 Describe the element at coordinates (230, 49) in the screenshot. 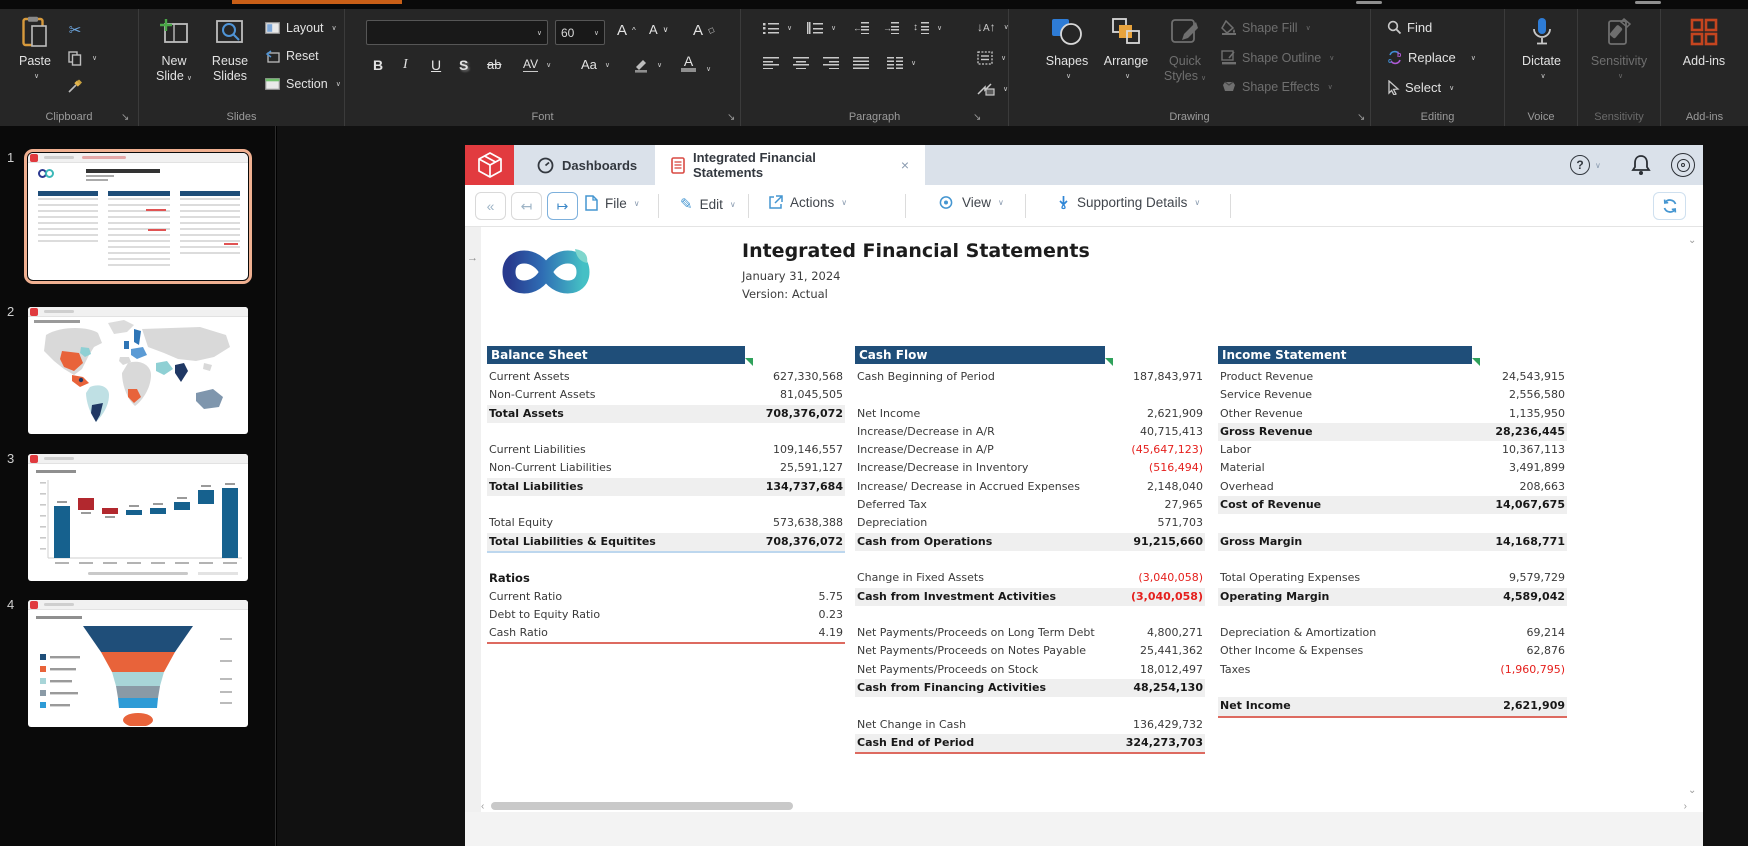

I see `reuse-slides-button: Reuse Slides` at that location.